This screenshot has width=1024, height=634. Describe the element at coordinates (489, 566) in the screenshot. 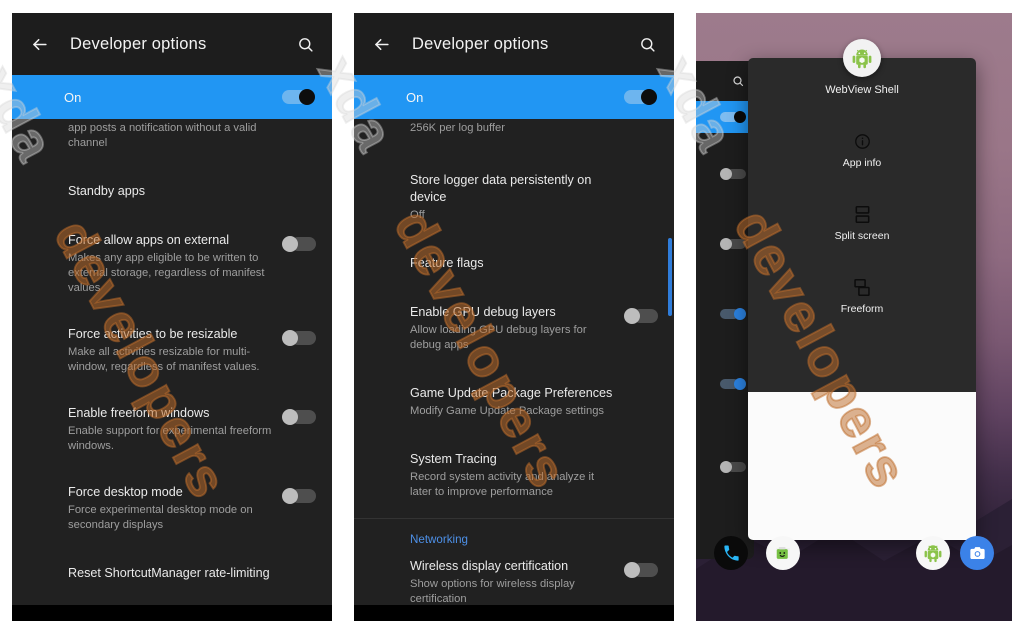

I see `list-item-title: Wireless display certification` at that location.